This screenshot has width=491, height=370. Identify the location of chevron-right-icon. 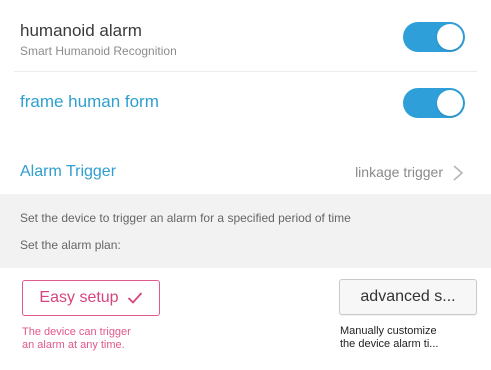
(458, 173).